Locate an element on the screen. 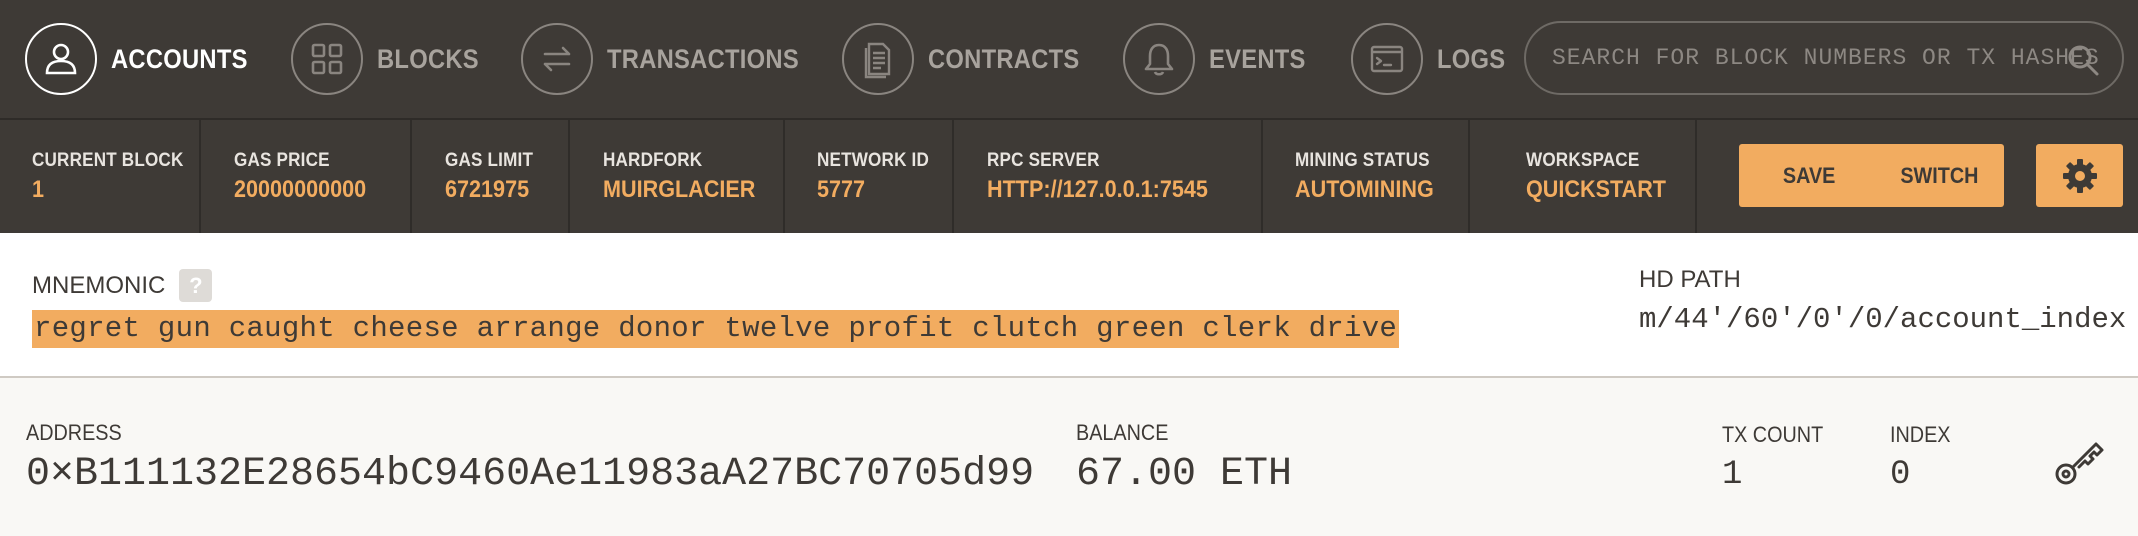 This screenshot has width=2138, height=536. nav-transactions: TRANSACTIONS is located at coordinates (673, 59).